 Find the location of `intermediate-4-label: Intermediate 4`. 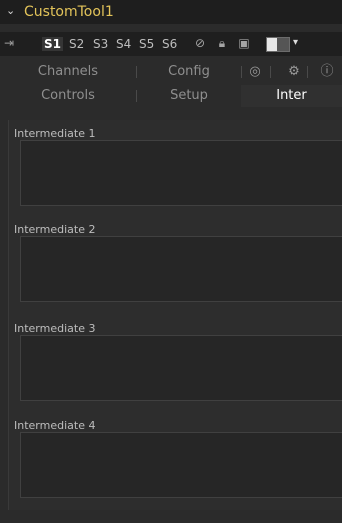

intermediate-4-label: Intermediate 4 is located at coordinates (55, 425).